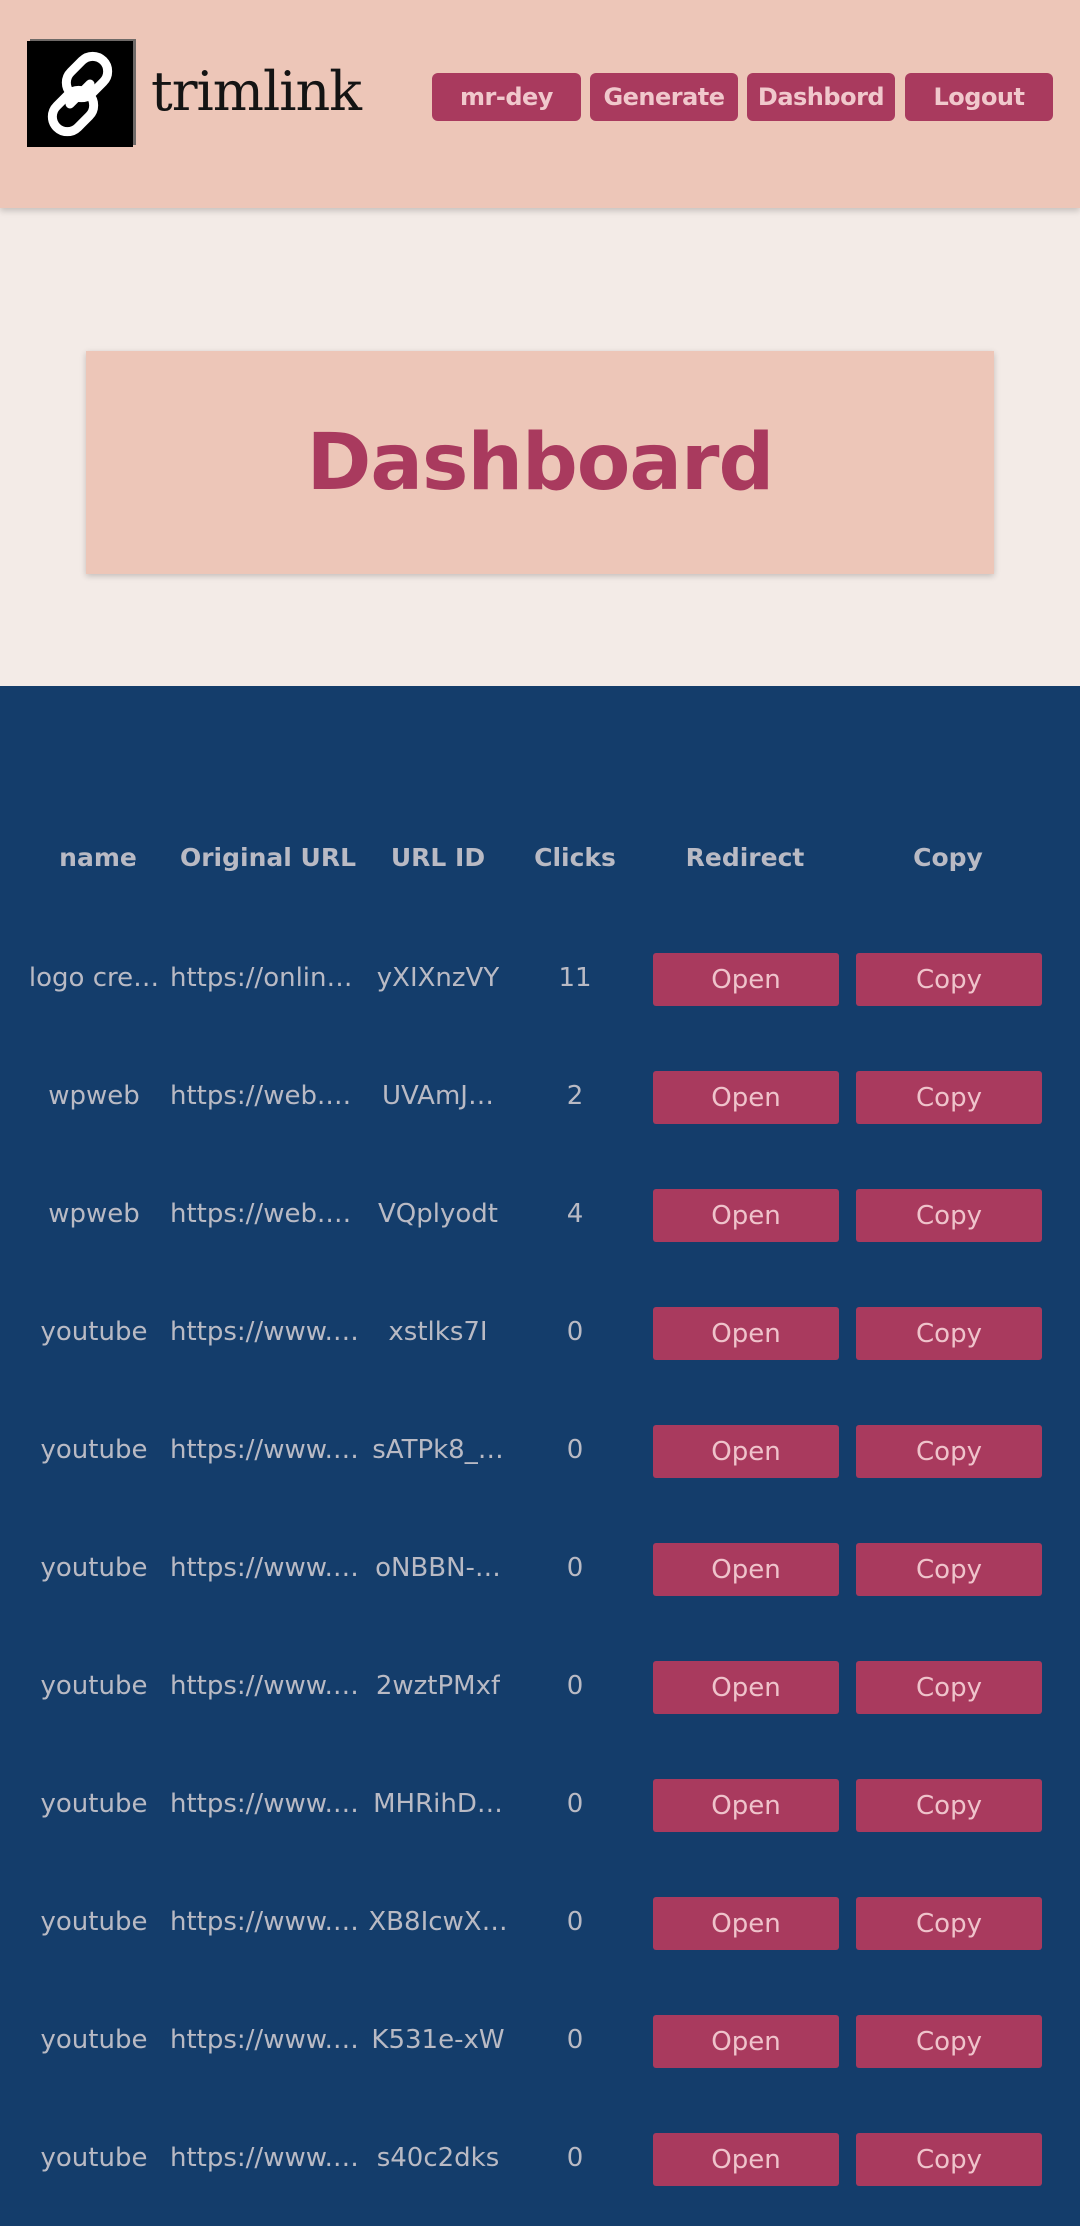 This screenshot has height=2226, width=1080. I want to click on table-row: wpweb https://web.… UVAmJ… 2 Open Copy, so click(540, 1096).